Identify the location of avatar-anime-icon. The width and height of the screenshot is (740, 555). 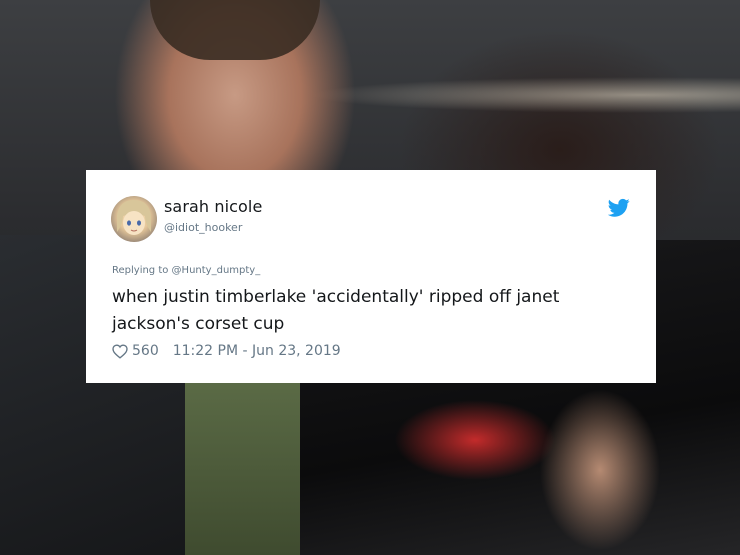
(134, 217).